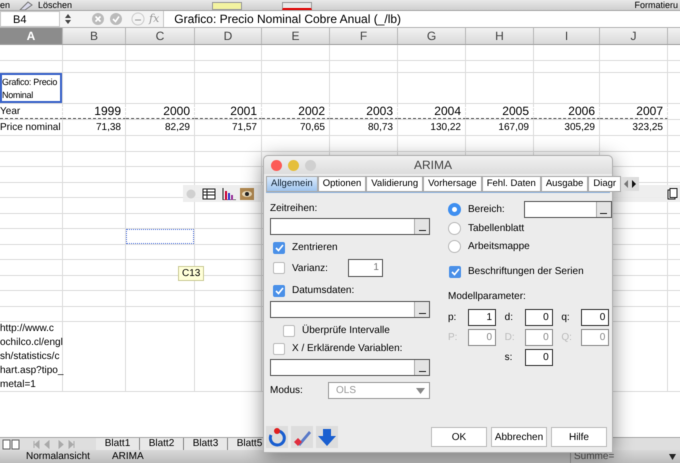 The width and height of the screenshot is (680, 463). I want to click on formula-field: Grafico: Precio Nominal Cobre Anual (_/lb), so click(421, 19).